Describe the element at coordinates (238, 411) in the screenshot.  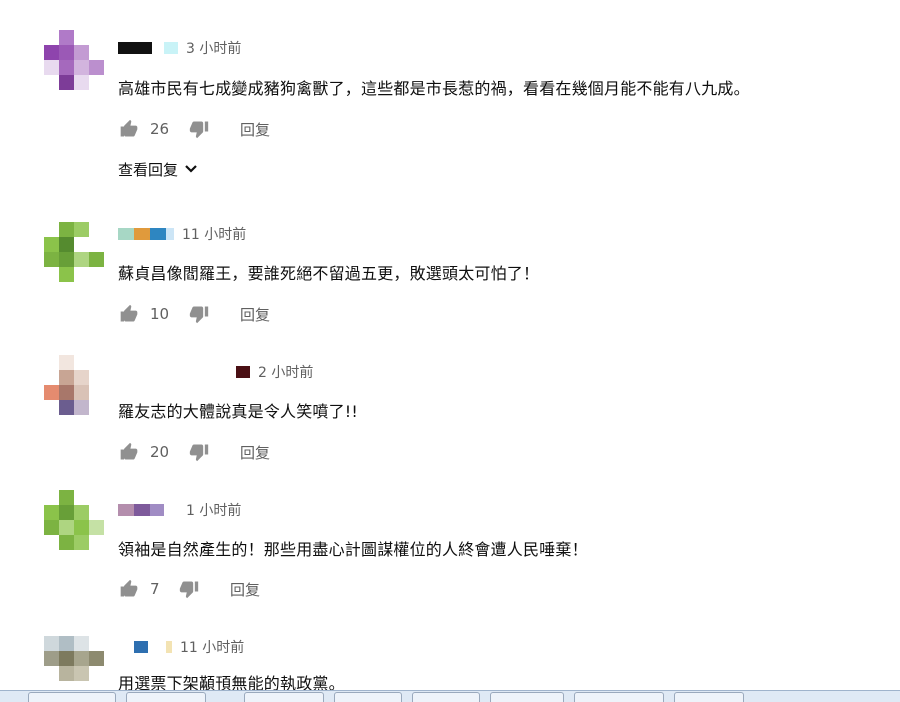
I see `comment-text: 羅友志的大體說真是令人笑噴了!!` at that location.